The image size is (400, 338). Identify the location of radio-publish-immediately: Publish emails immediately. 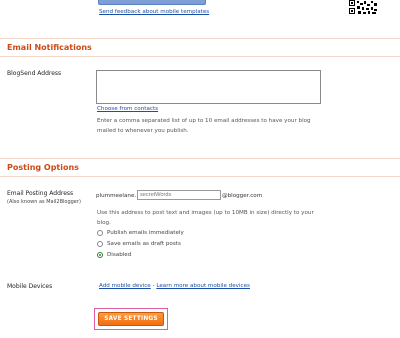
(140, 233).